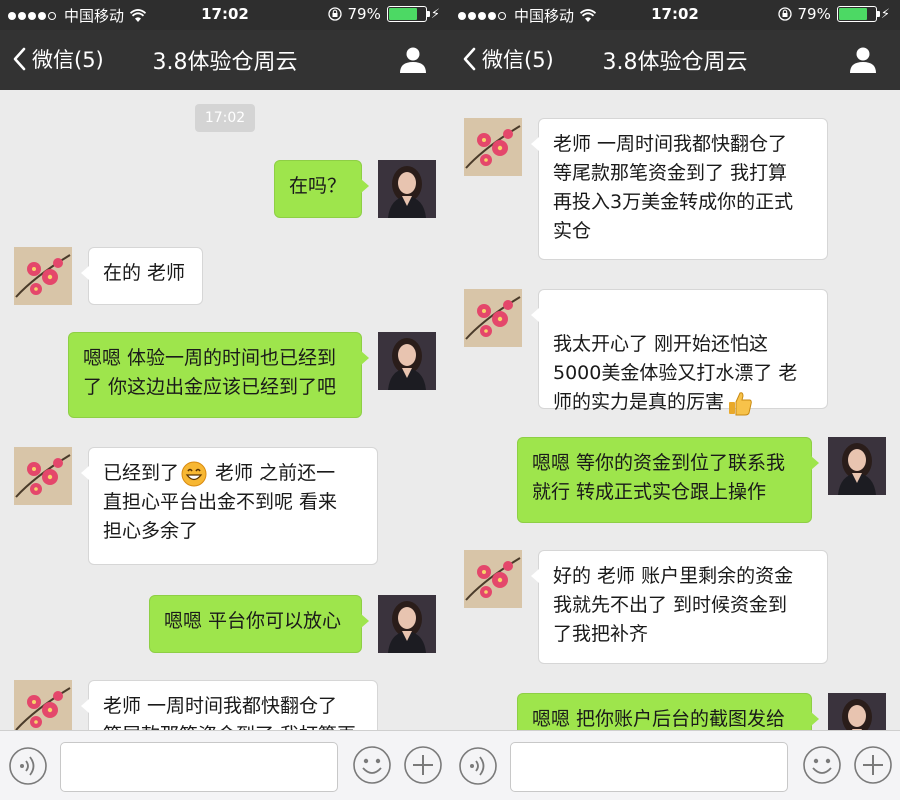 The height and width of the screenshot is (800, 900). I want to click on message-bubble-incoming: 好的 老师 账户里剩余的资金 我就先不出了 到时候资金到 了我把补齐, so click(679, 607).